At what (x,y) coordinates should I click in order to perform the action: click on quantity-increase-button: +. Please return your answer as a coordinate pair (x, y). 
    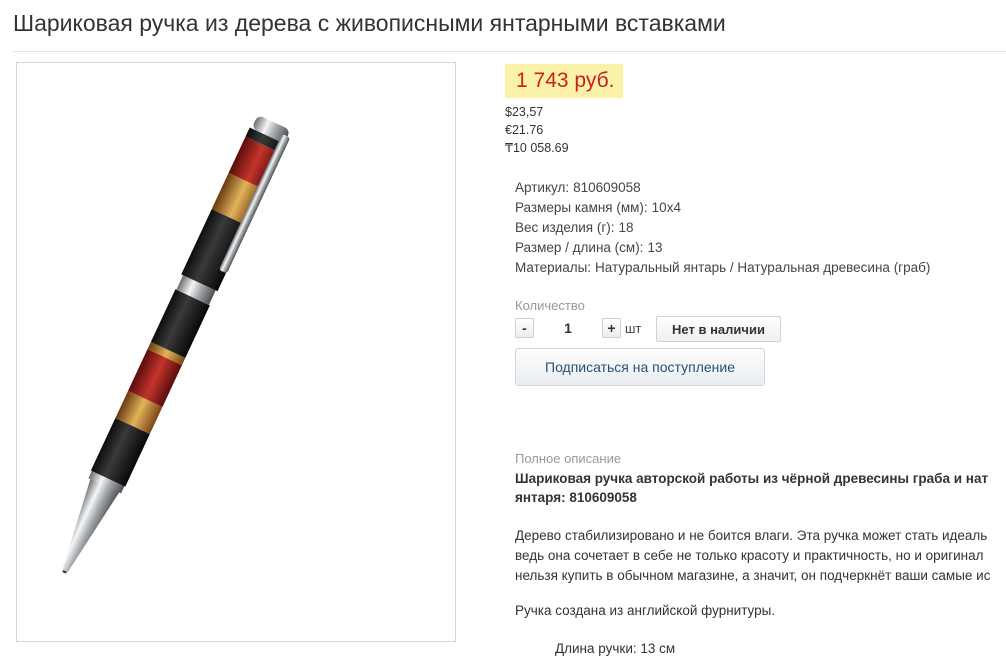
    Looking at the image, I should click on (611, 328).